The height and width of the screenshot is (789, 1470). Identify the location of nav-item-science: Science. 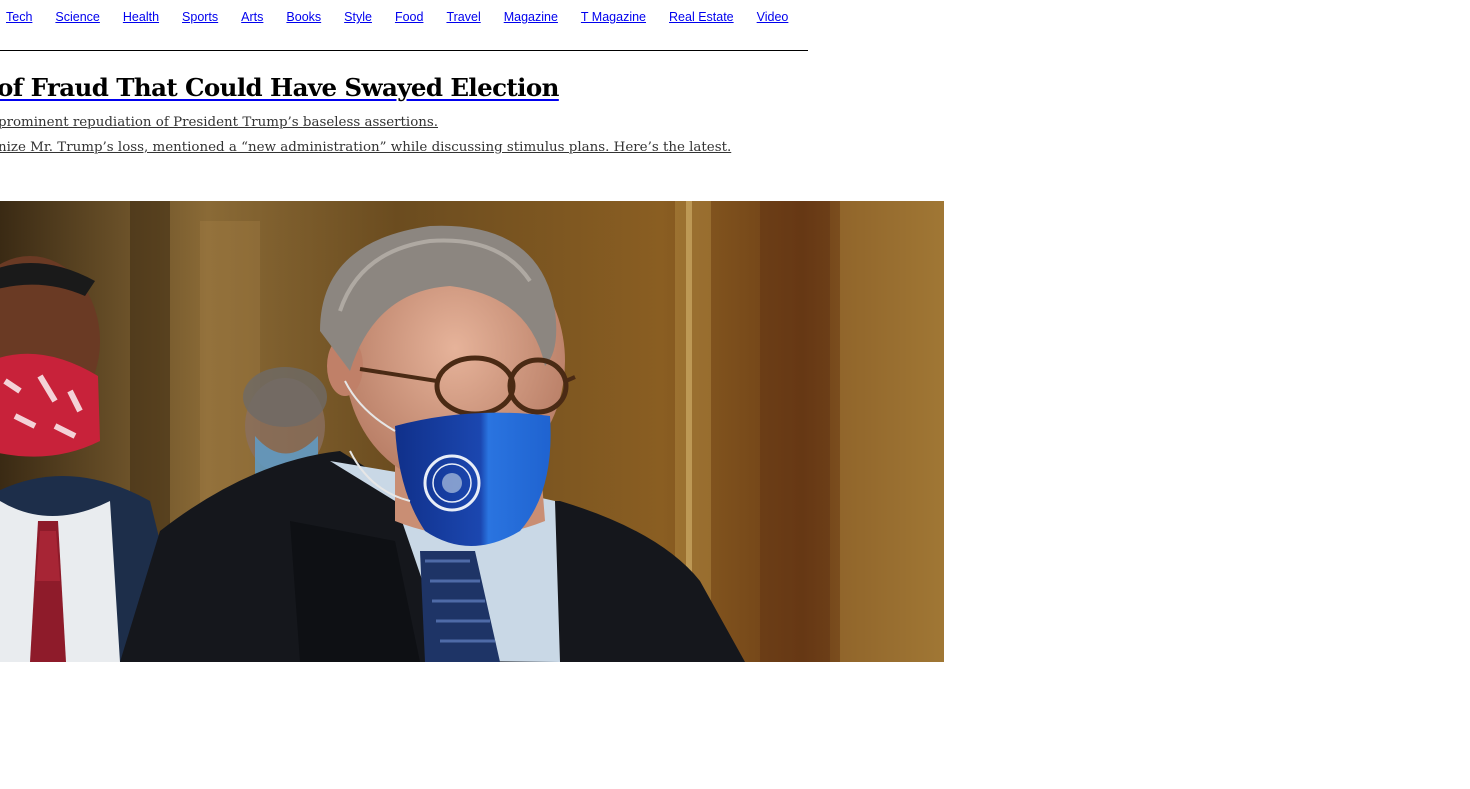
(77, 17).